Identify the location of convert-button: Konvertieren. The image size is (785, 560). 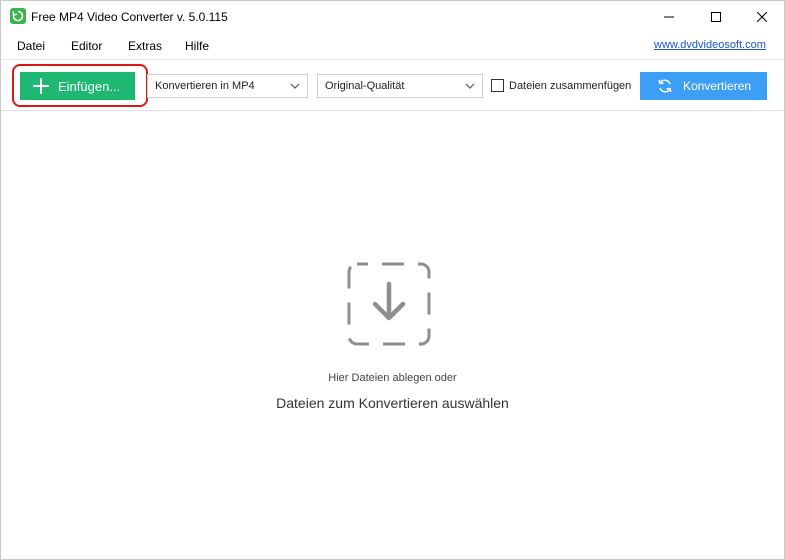
(703, 86).